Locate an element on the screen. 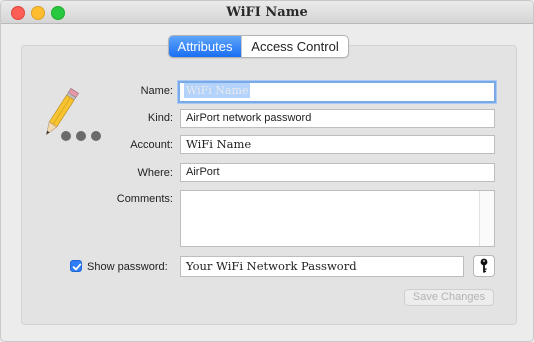 The image size is (534, 342). title-bar: WiFI Name is located at coordinates (267, 12).